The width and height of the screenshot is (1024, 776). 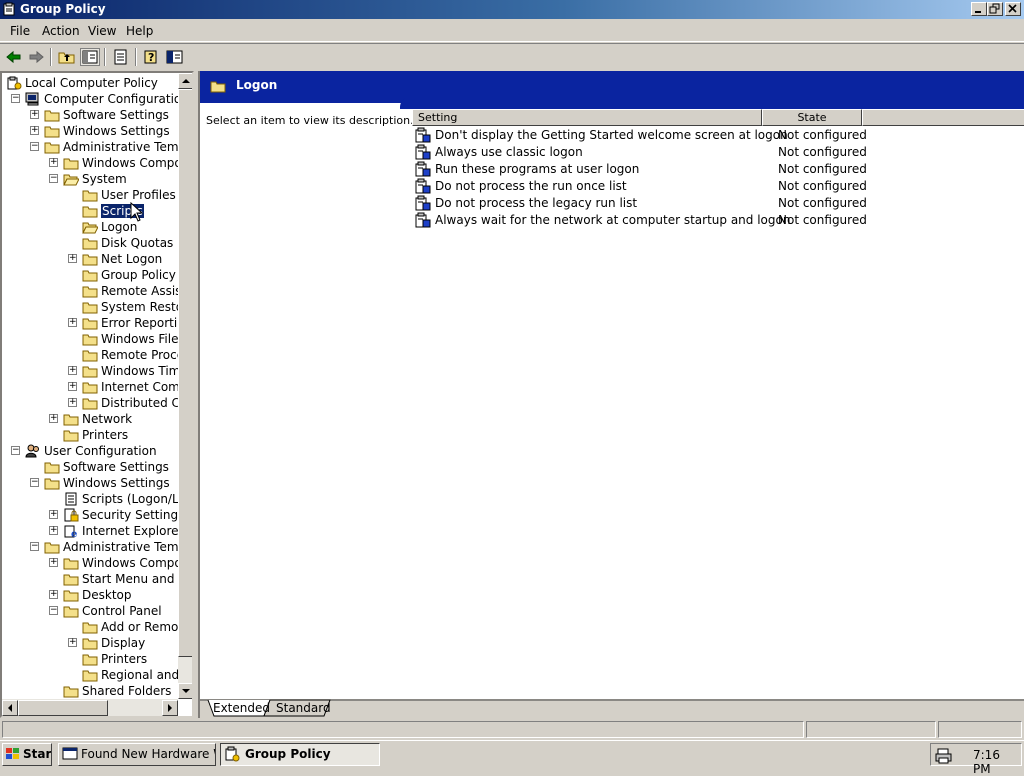 I want to click on tree-item: Logon, so click(x=90, y=227).